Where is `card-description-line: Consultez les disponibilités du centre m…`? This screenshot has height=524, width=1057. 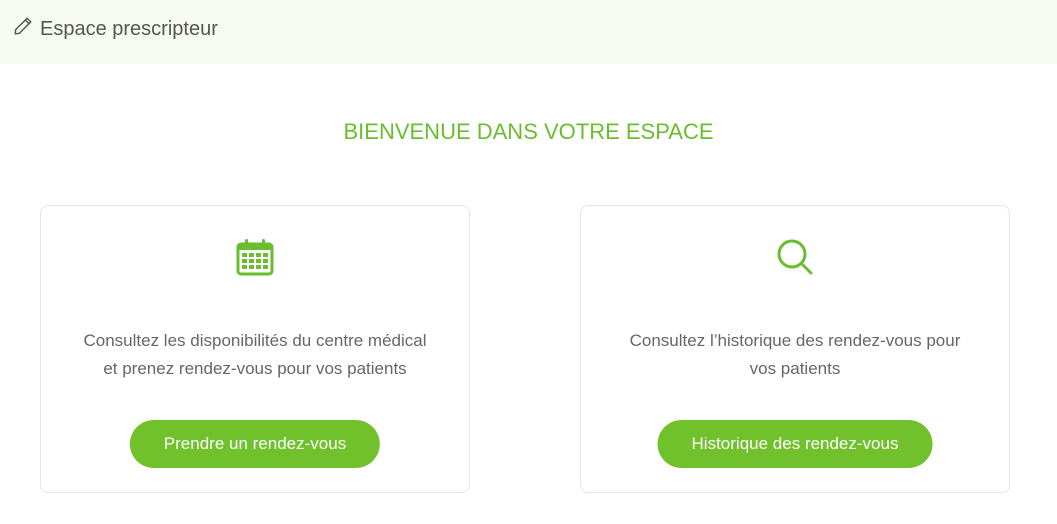 card-description-line: Consultez les disponibilités du centre m… is located at coordinates (255, 340).